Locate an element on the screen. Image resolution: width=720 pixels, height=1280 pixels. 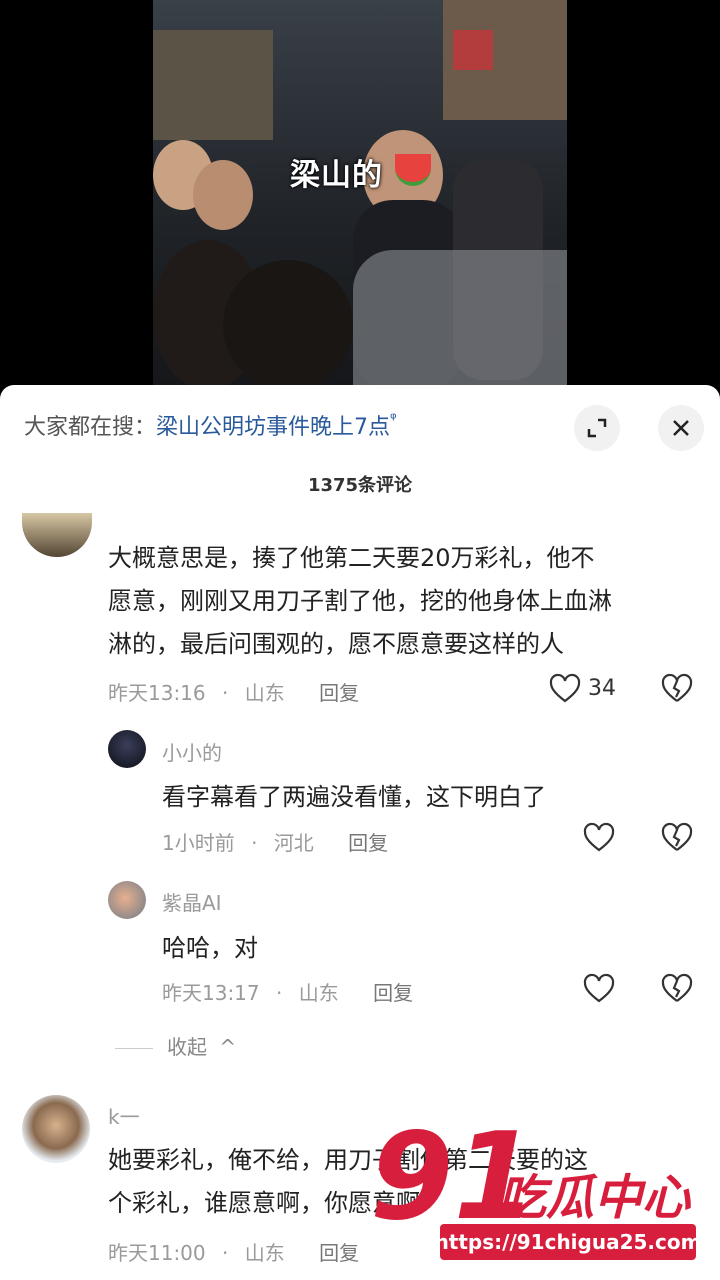
chevron-up-icon: ^ is located at coordinates (228, 1047).